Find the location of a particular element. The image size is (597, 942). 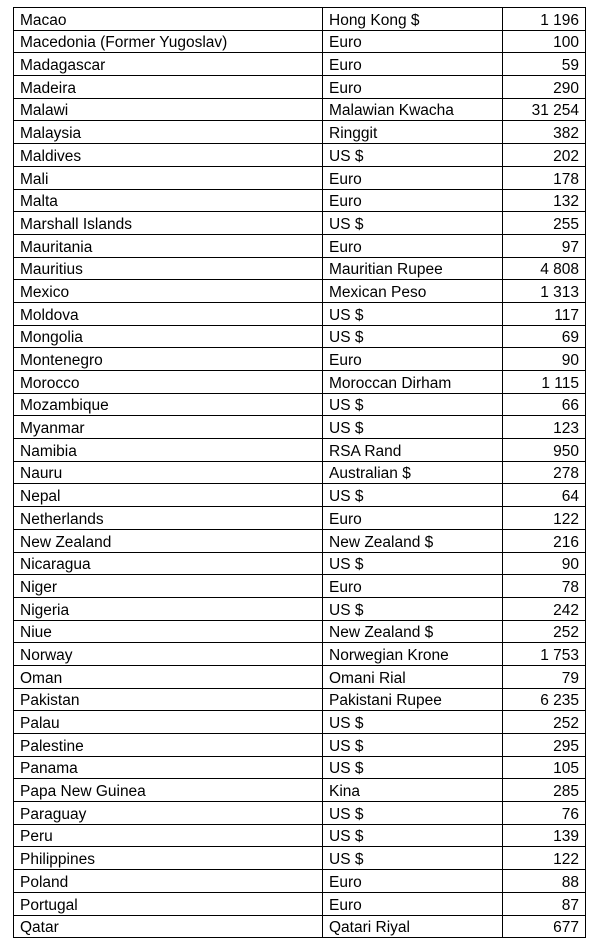

table-row: Netherlands Euro 122 is located at coordinates (299, 518).